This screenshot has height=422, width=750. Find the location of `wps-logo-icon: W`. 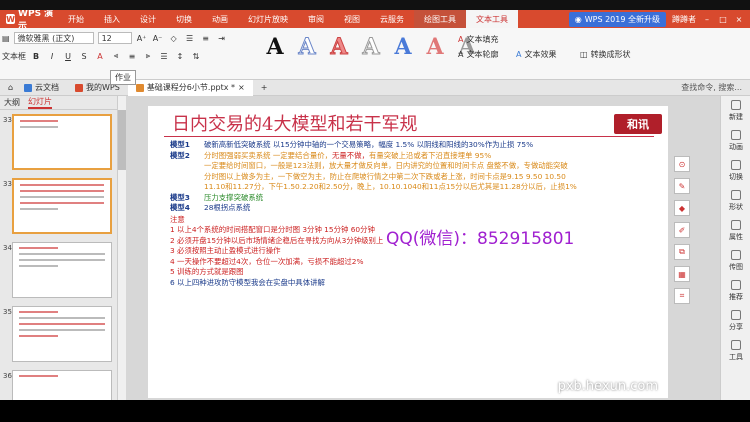

wps-logo-icon: W is located at coordinates (11, 19).